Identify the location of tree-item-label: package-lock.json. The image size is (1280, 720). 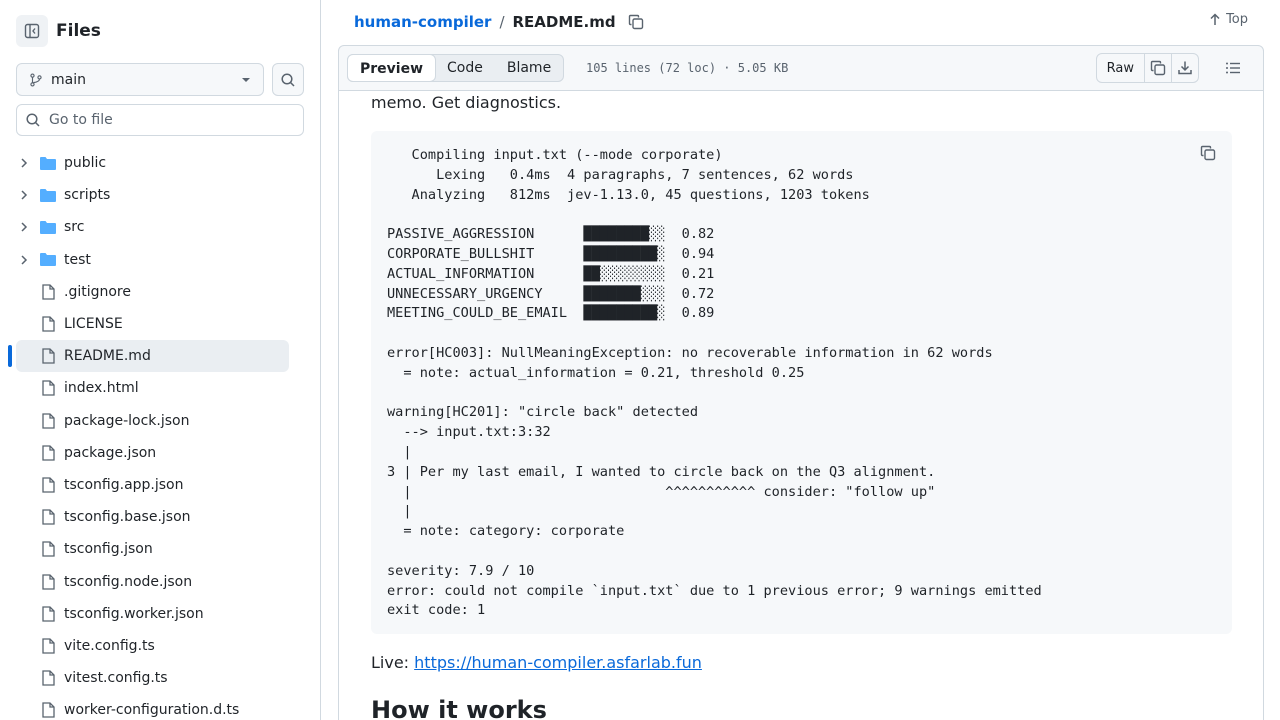
(127, 420).